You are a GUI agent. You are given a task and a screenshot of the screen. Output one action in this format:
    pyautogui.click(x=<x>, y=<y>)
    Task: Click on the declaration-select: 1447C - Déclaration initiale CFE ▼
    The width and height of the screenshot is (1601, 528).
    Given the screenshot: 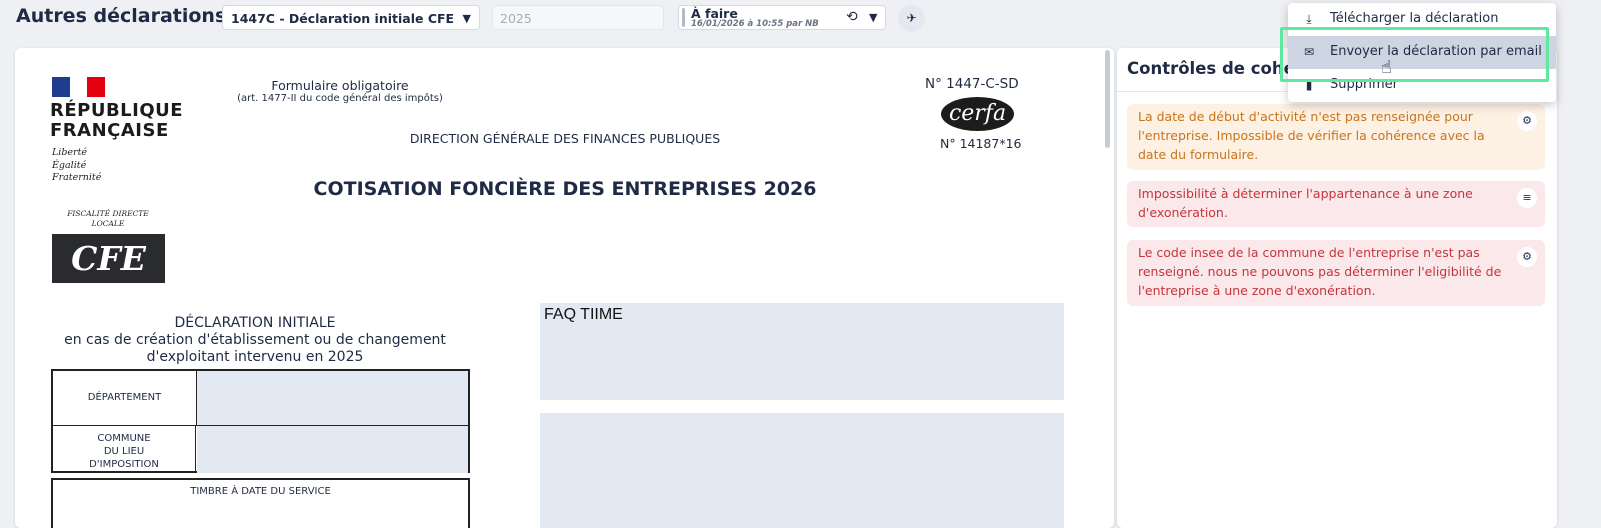 What is the action you would take?
    pyautogui.click(x=351, y=17)
    